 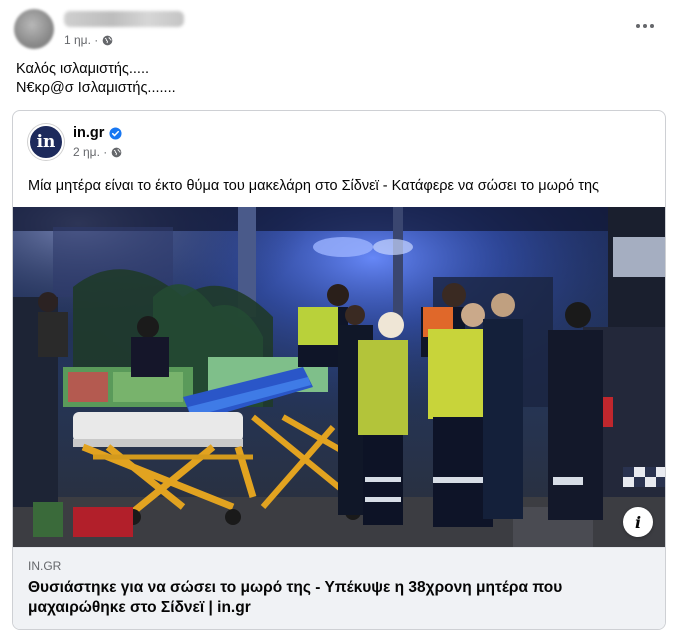 I want to click on page-logo: in, so click(x=46, y=142).